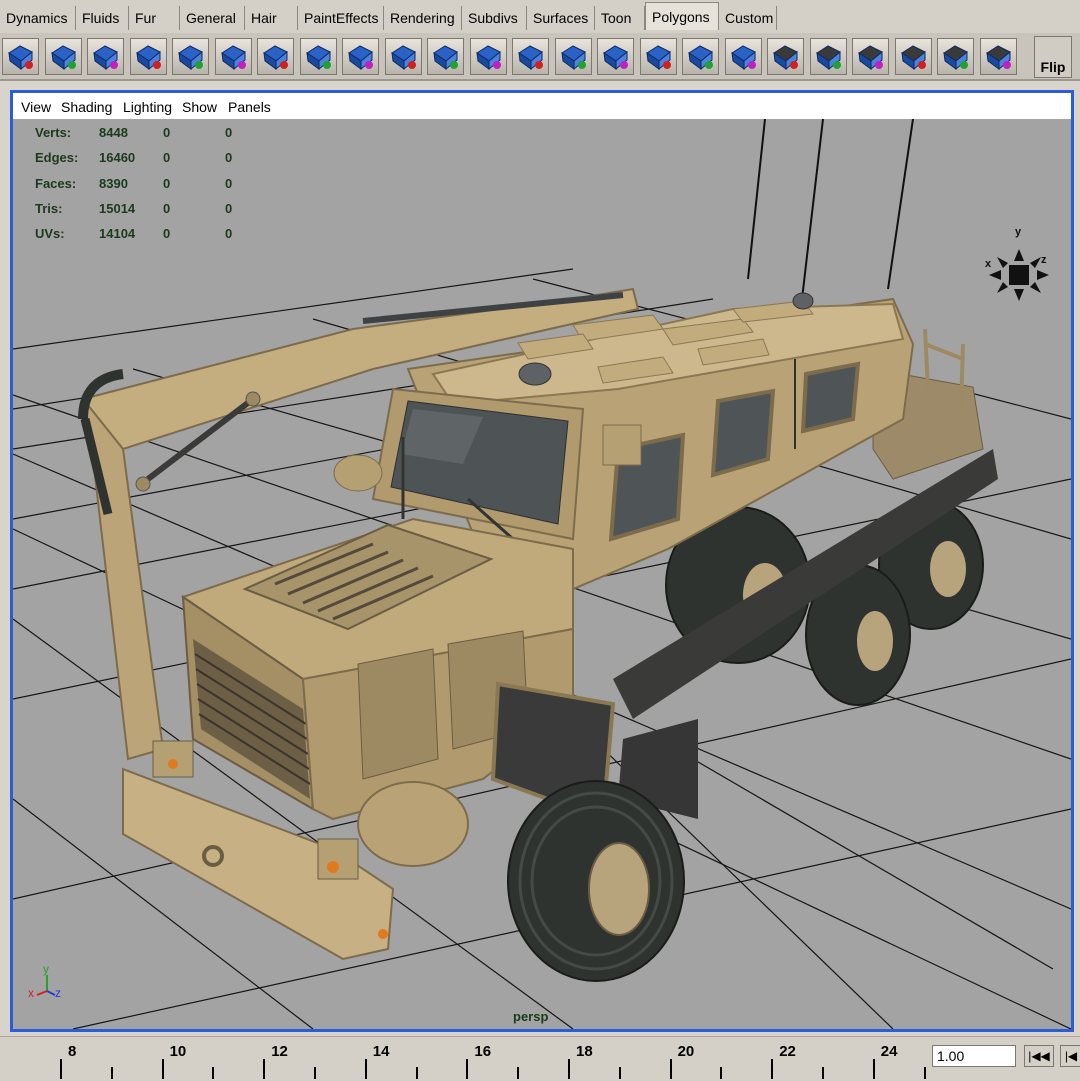 The image size is (1080, 1081). Describe the element at coordinates (154, 18) in the screenshot. I see `shelf-tab-fur: Fur` at that location.